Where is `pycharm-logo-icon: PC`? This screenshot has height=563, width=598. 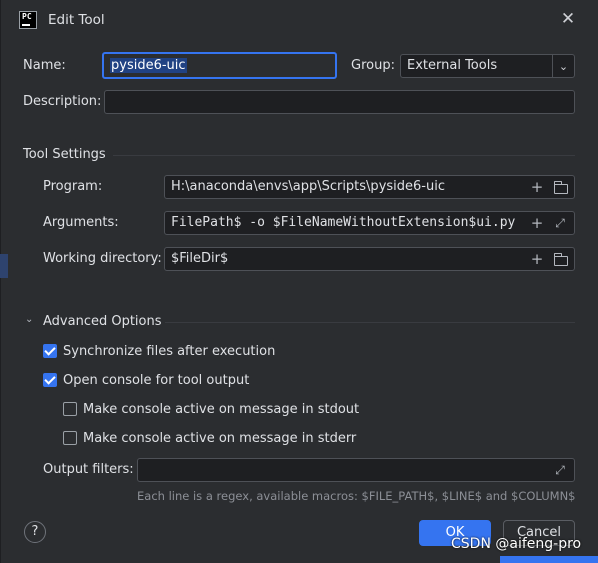
pycharm-logo-icon: PC is located at coordinates (28, 20).